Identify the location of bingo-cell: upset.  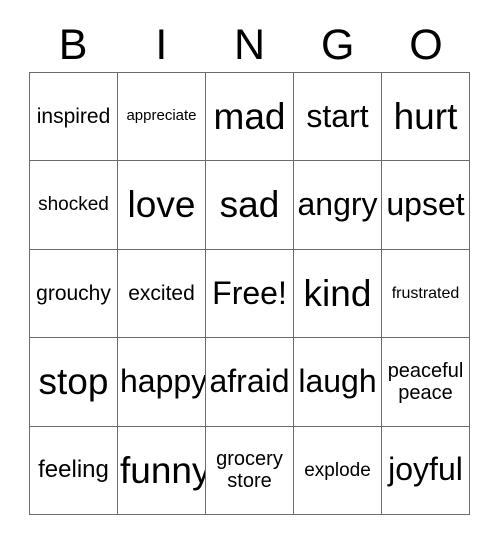
(426, 205).